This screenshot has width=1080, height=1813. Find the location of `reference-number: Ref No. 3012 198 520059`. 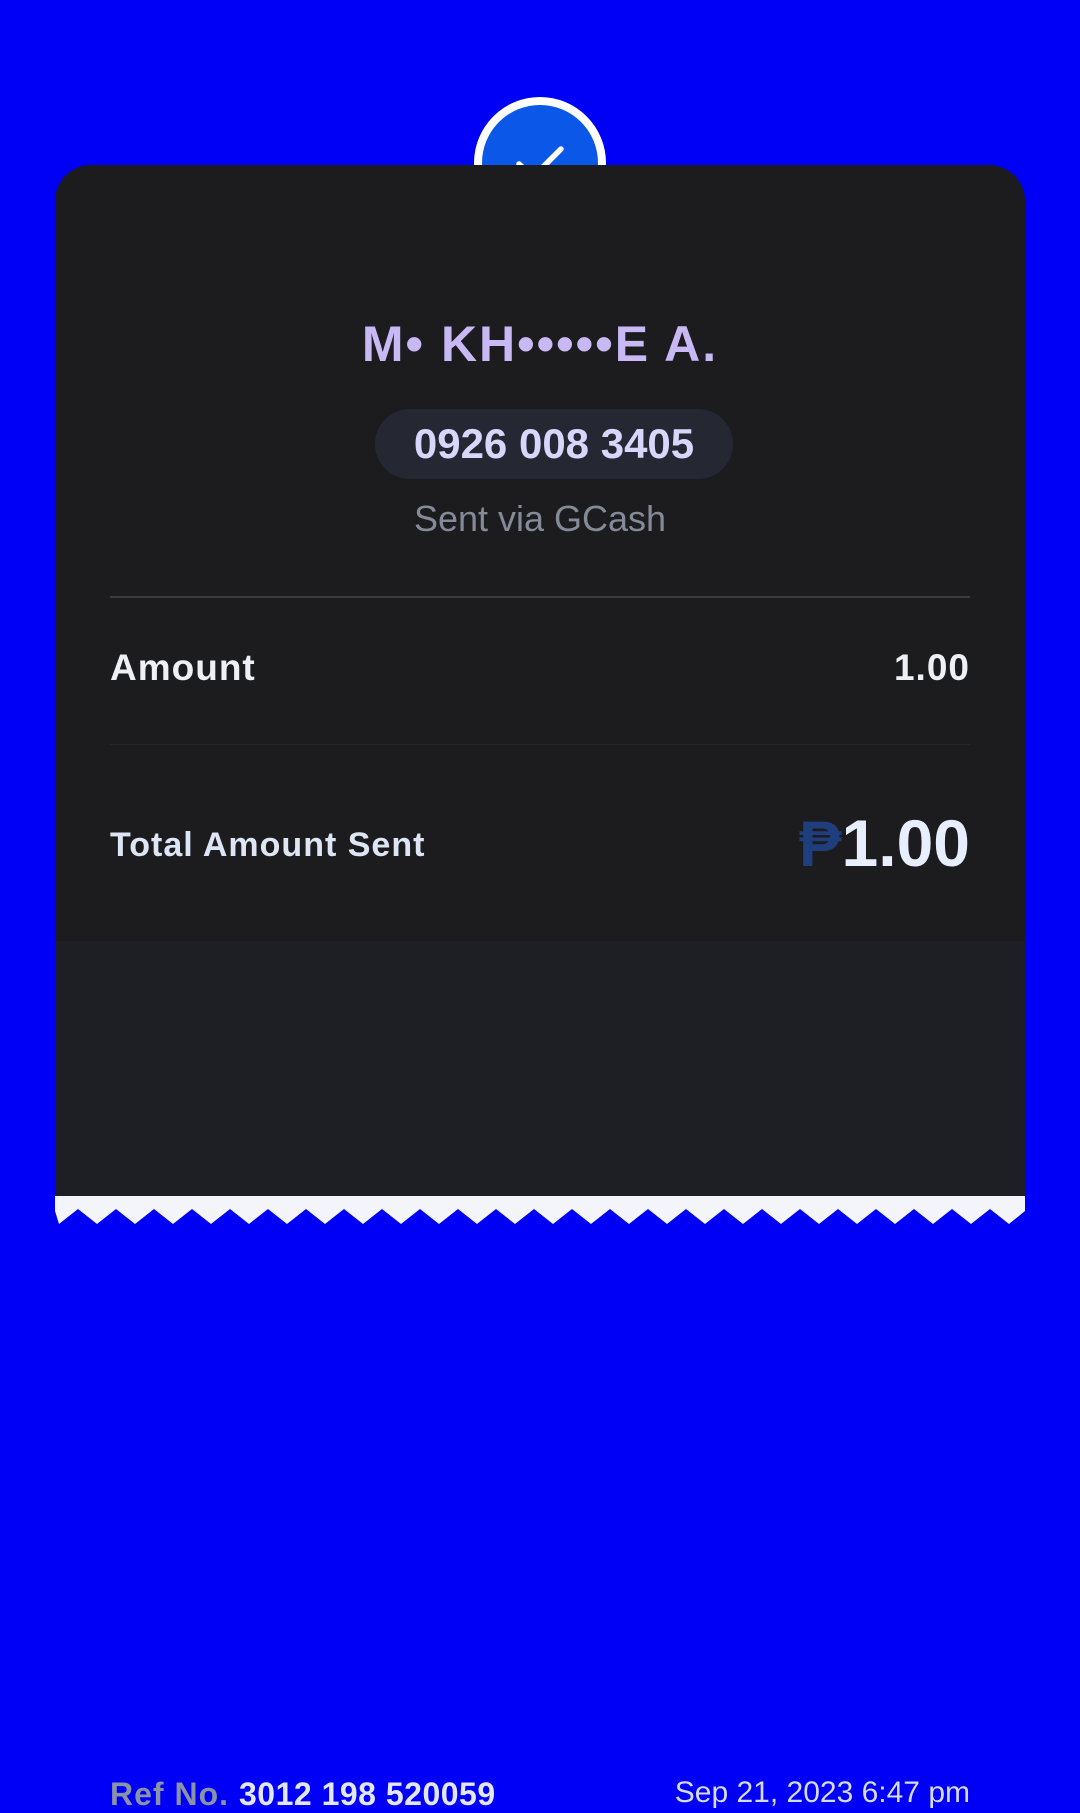

reference-number: Ref No. 3012 198 520059 is located at coordinates (303, 1794).